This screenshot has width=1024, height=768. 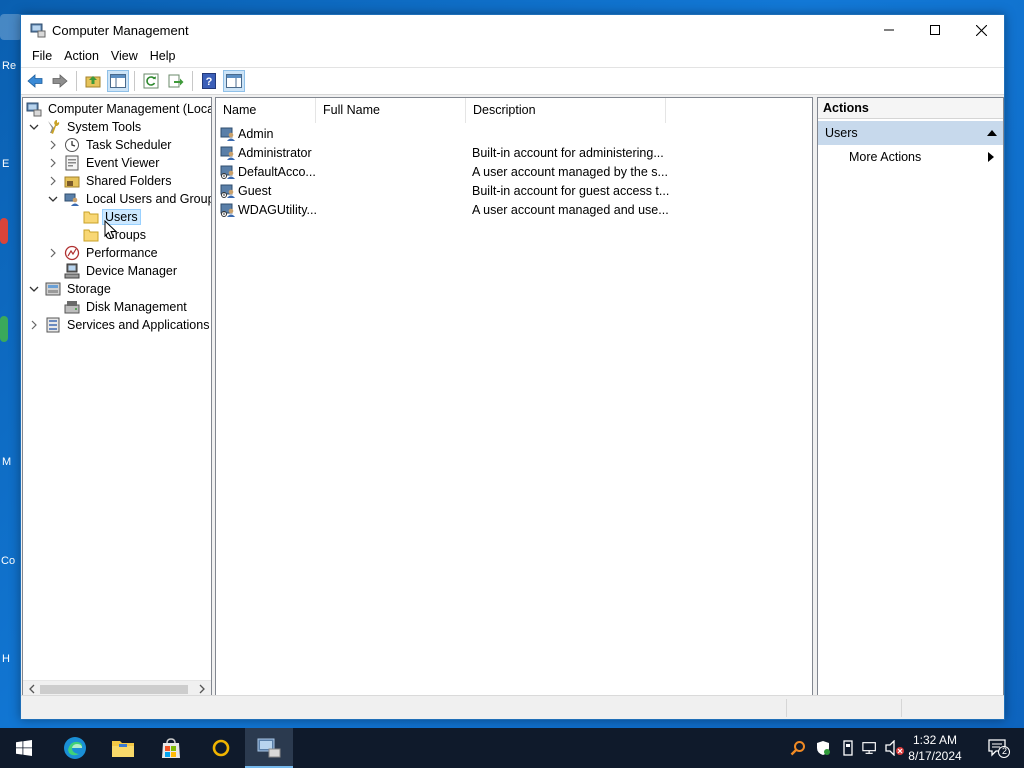 I want to click on desktop-label-3: M, so click(x=7, y=462).